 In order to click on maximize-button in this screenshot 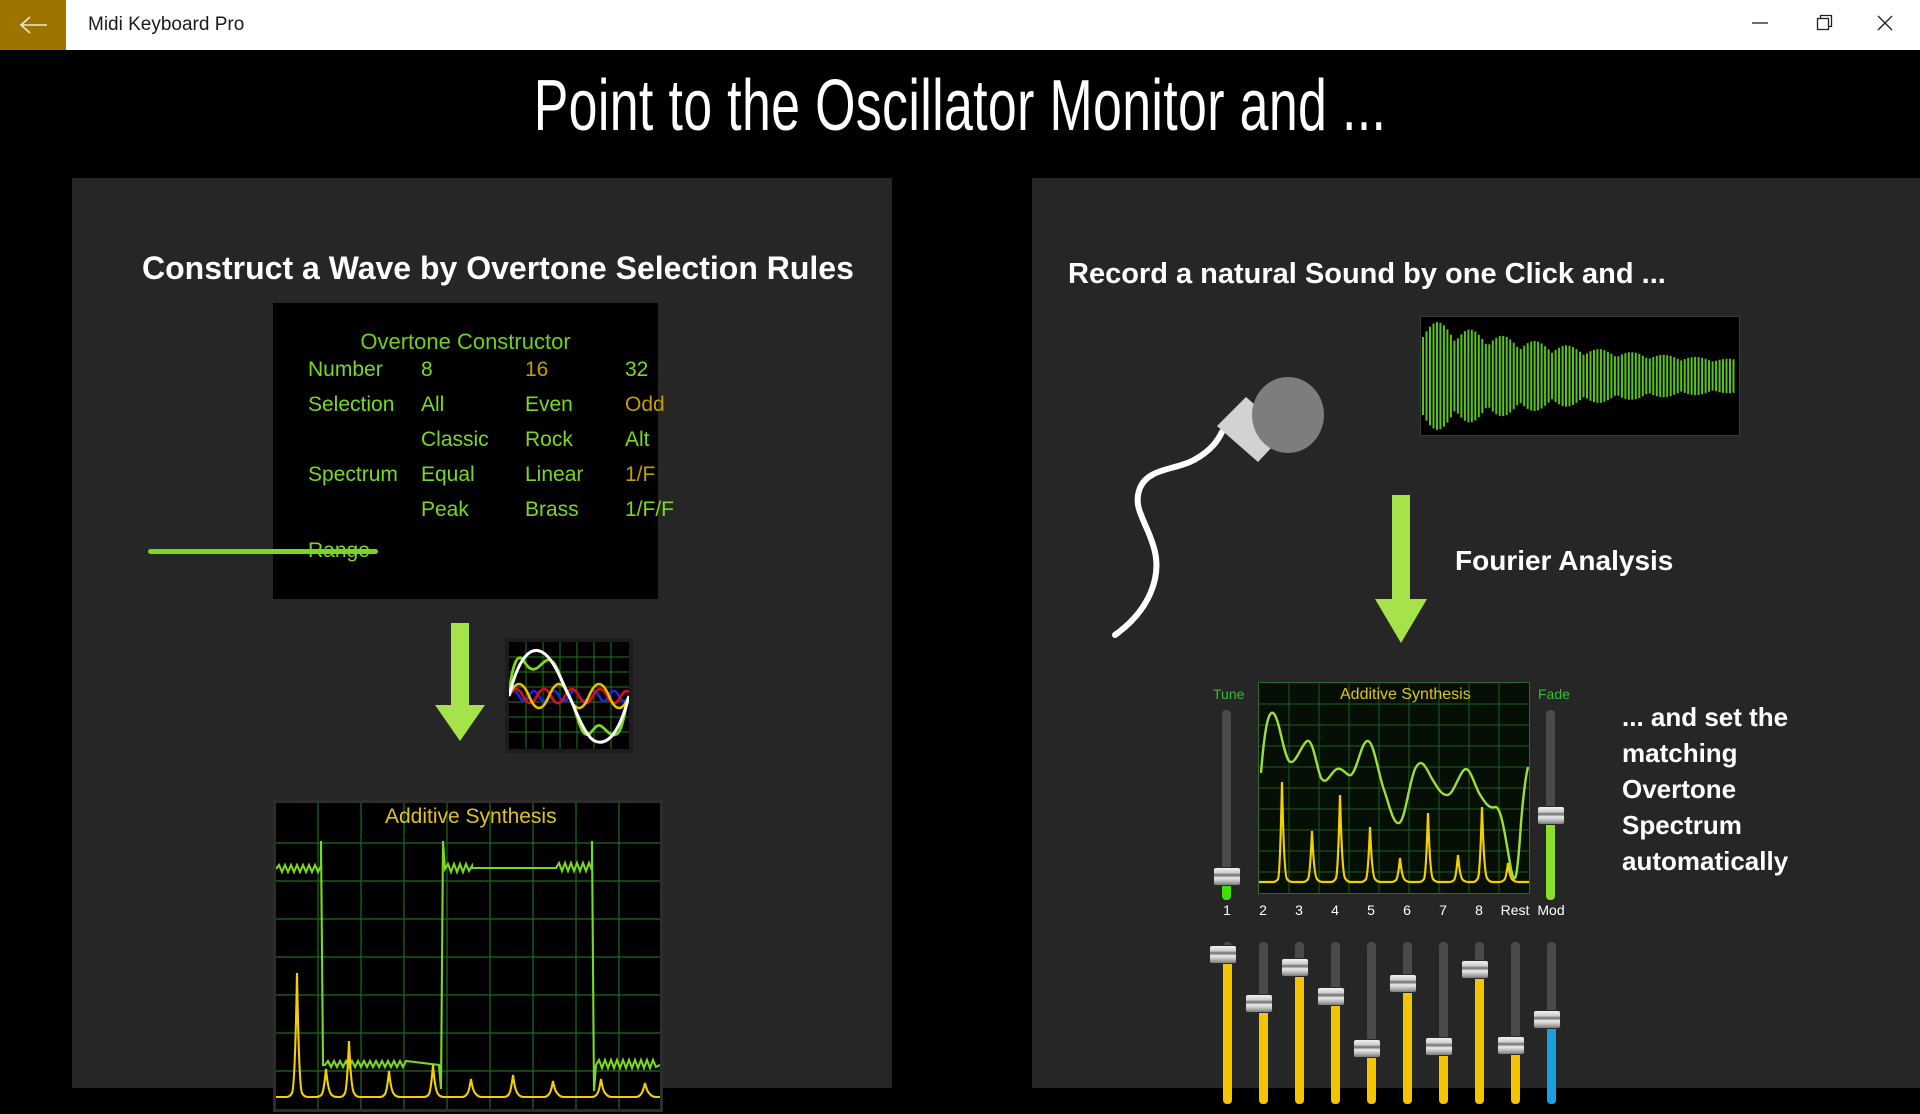, I will do `click(1825, 25)`.